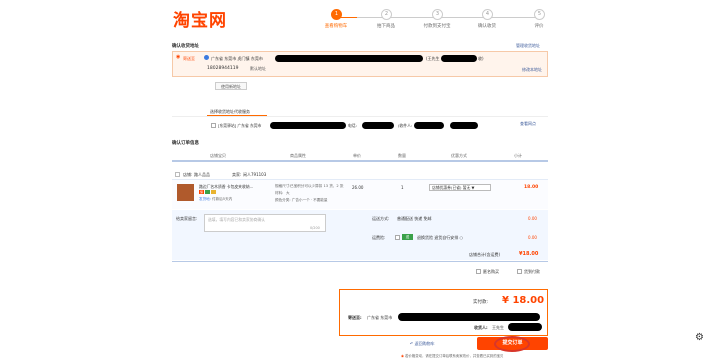 This screenshot has height=363, width=720. I want to click on item-subtotal: 18.00, so click(531, 187).